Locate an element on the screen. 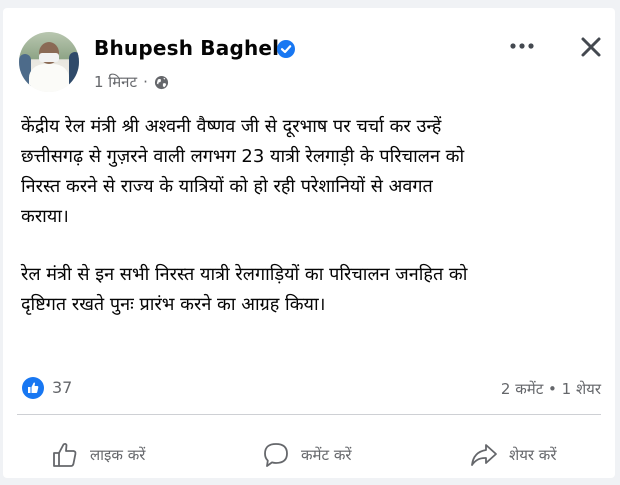  more-options-icon is located at coordinates (522, 46).